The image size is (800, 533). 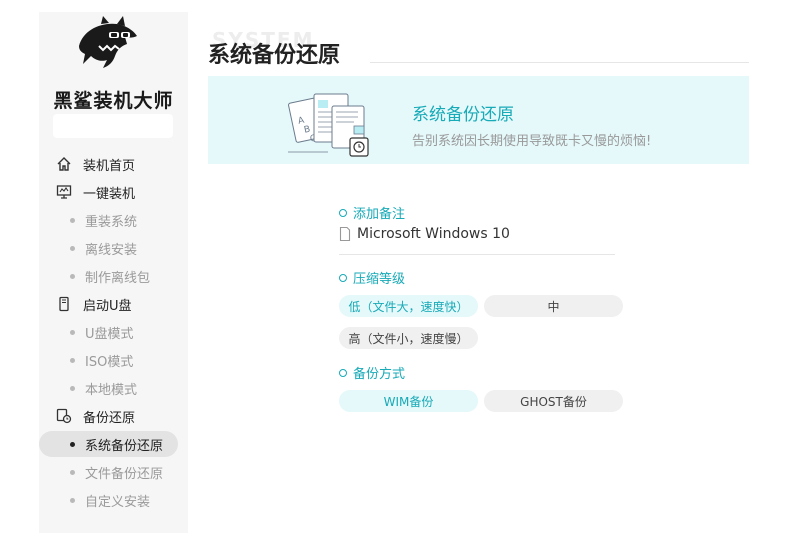 What do you see at coordinates (463, 115) in the screenshot?
I see `banner-title: 系统备份还原` at bounding box center [463, 115].